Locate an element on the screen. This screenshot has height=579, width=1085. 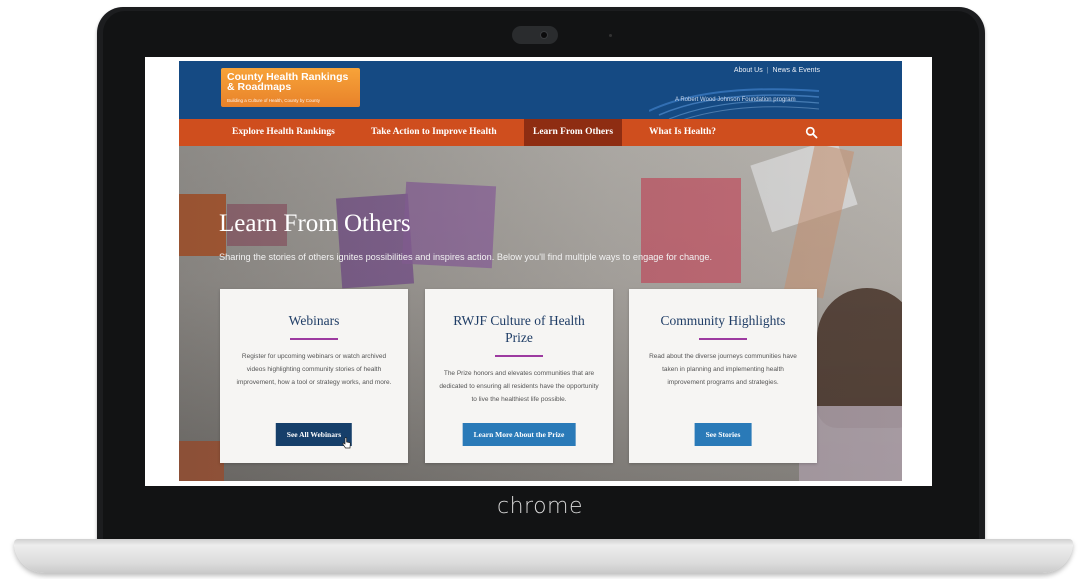
chrome-brand-label: chrome is located at coordinates (540, 506).